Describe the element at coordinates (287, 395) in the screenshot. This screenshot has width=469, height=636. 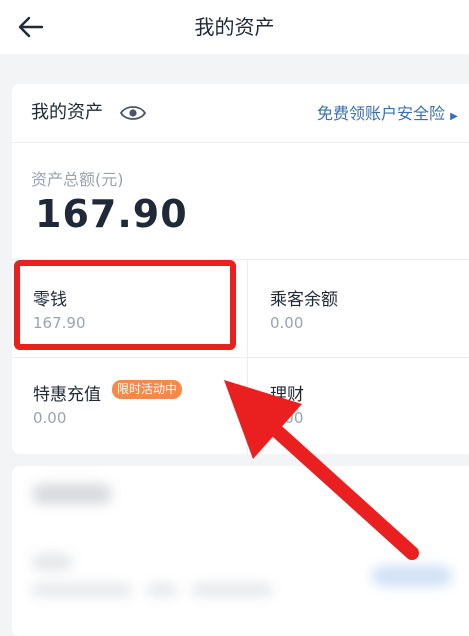
I see `asset-item-label: 理财` at that location.